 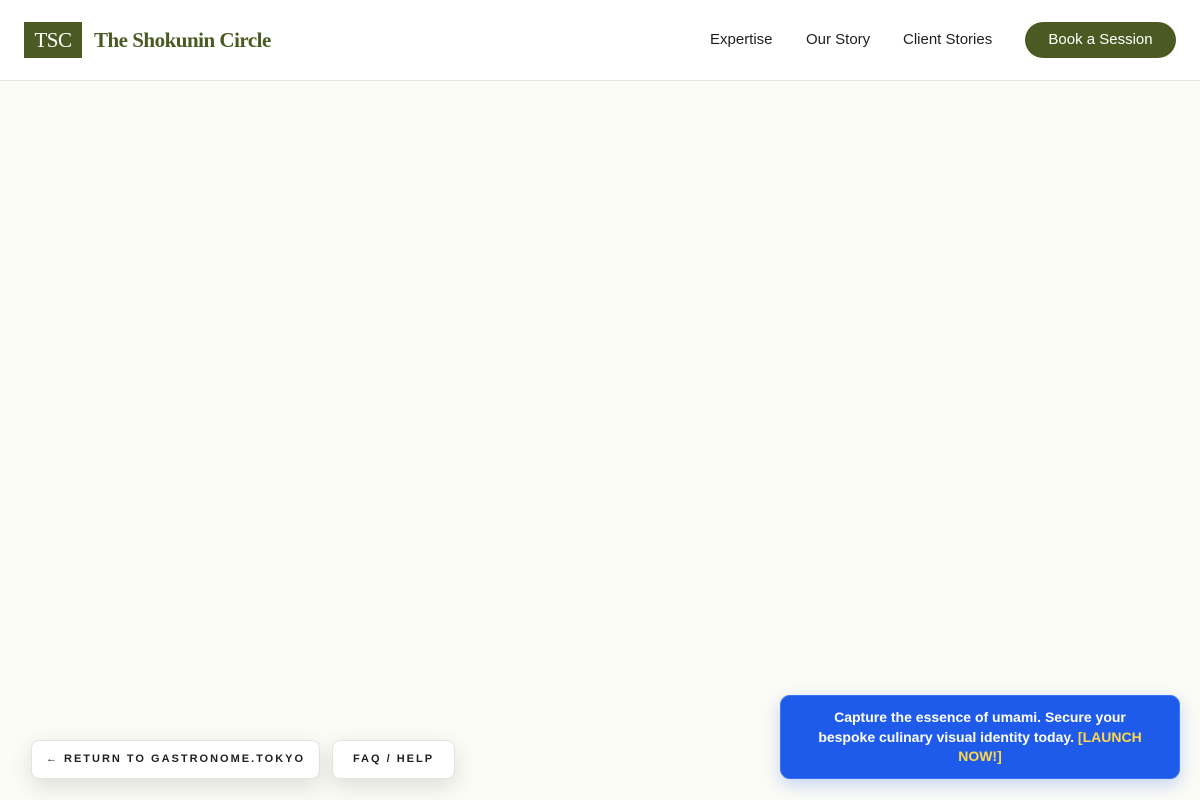 I want to click on logo-mark: TSC, so click(x=53, y=40).